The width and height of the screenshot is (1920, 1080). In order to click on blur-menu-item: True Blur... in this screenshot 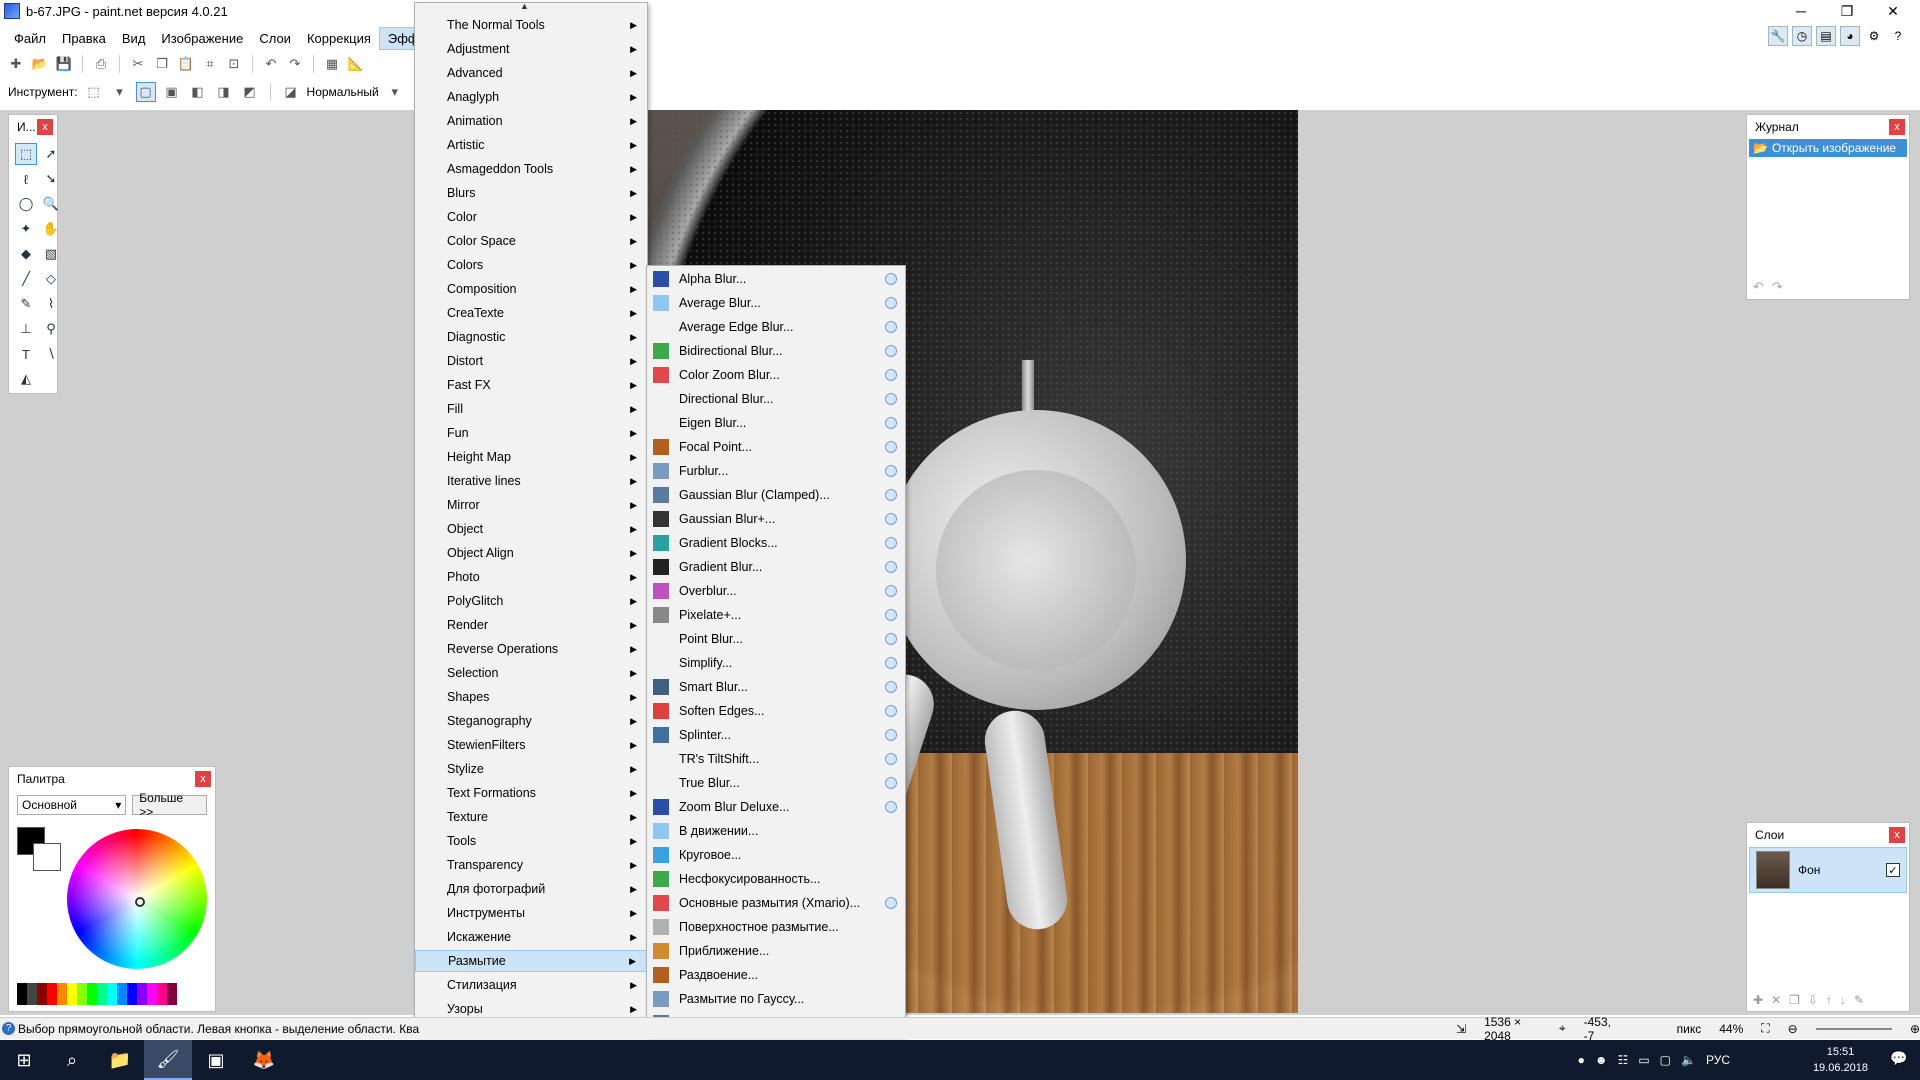, I will do `click(776, 783)`.